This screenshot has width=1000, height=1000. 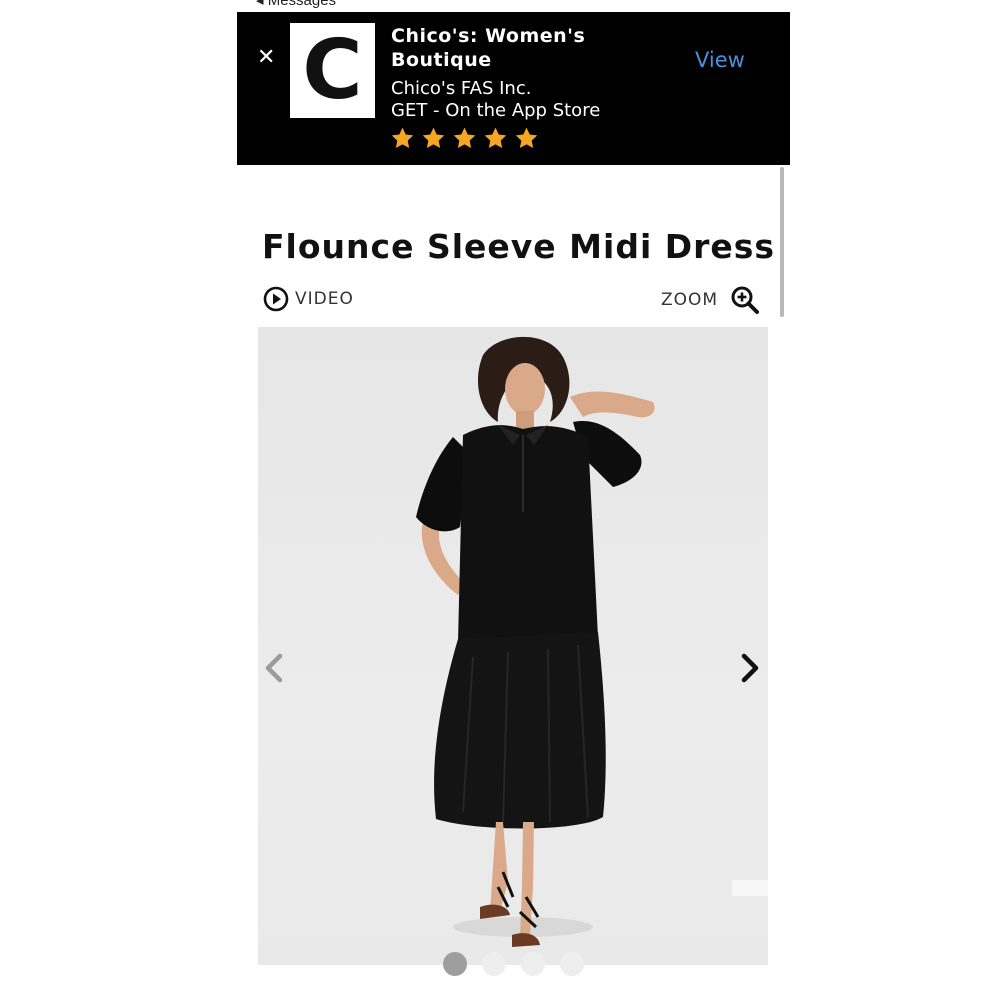 What do you see at coordinates (782, 242) in the screenshot?
I see `page-scrollbar` at bounding box center [782, 242].